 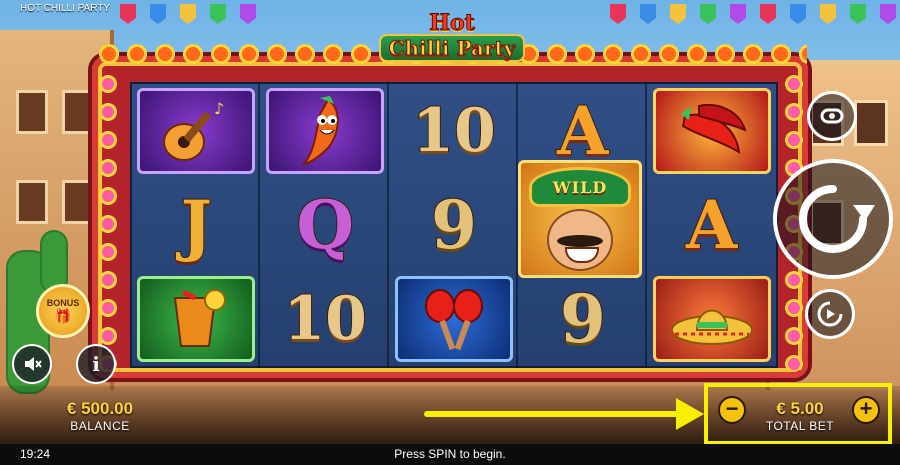 I want to click on balance-label: BALANCE, so click(x=100, y=426).